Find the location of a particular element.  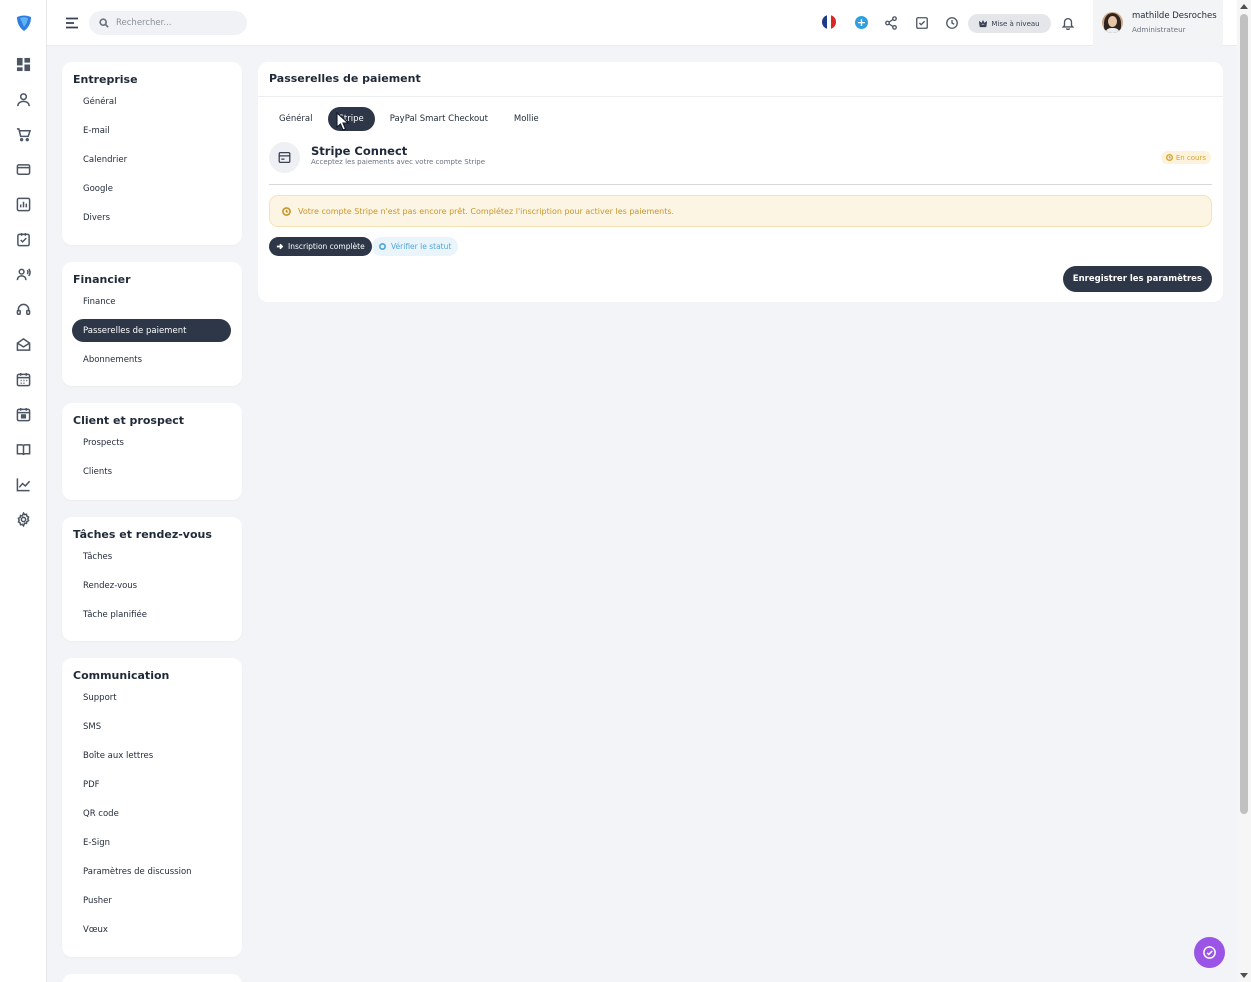

user-name: mathilde Desroches is located at coordinates (1174, 16).